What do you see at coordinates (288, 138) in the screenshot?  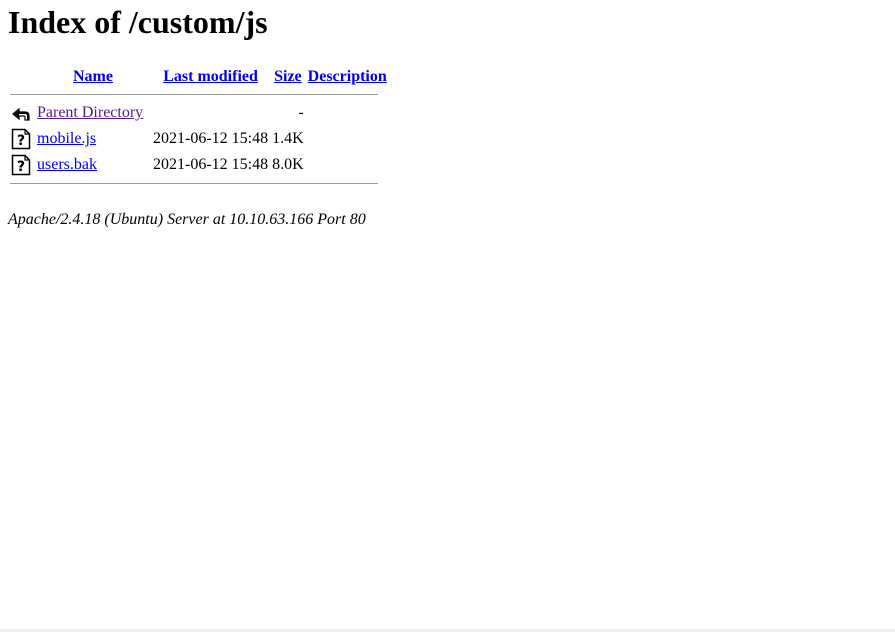 I see `row-size: 1.4K` at bounding box center [288, 138].